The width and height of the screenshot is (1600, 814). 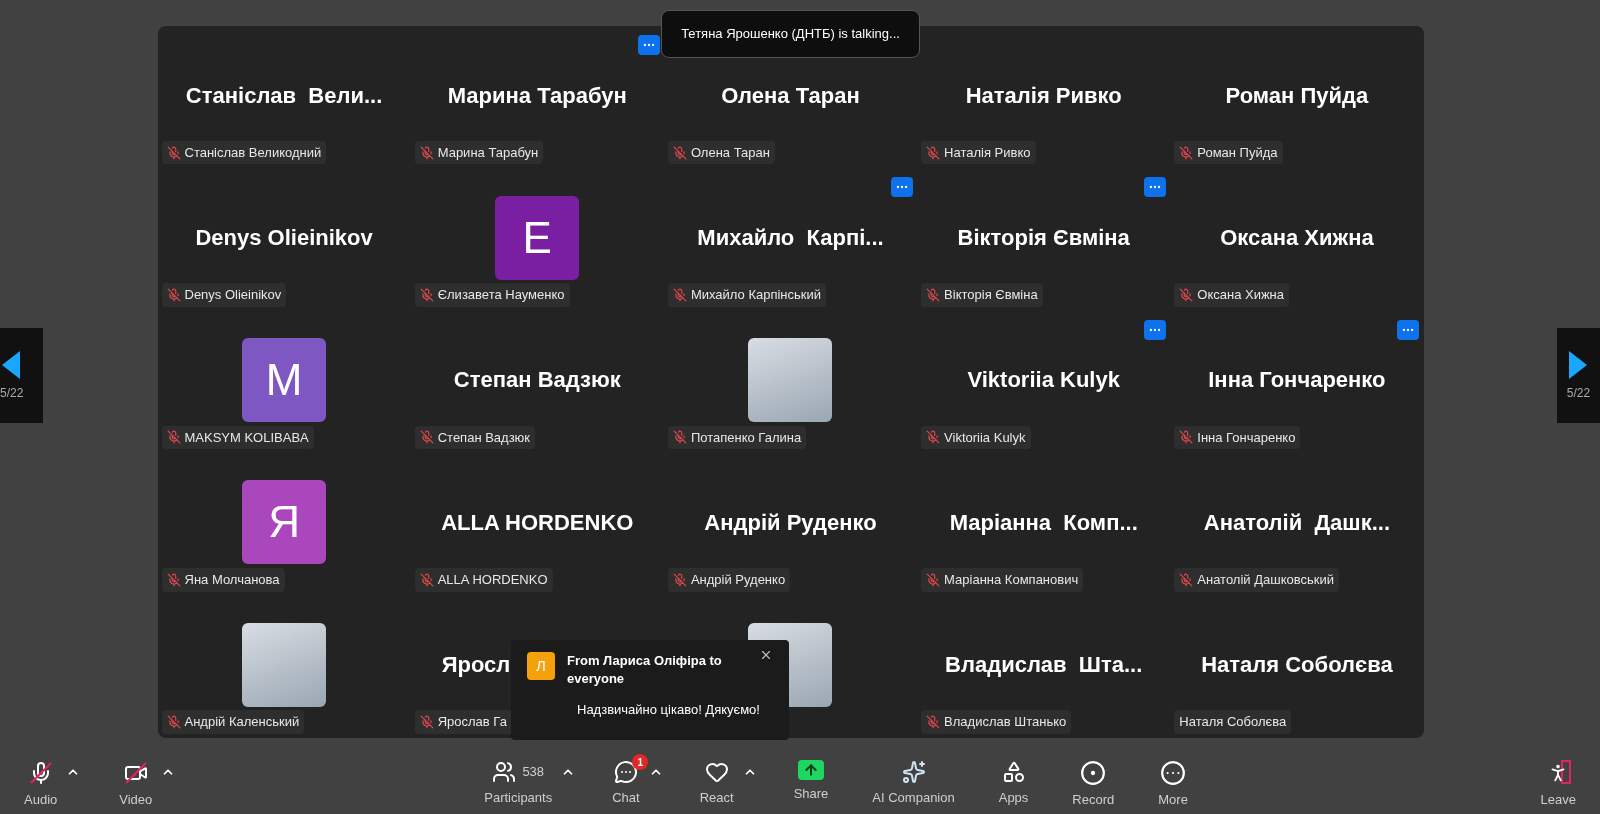 What do you see at coordinates (1246, 437) in the screenshot?
I see `participant-label: Інна Гончаренко` at bounding box center [1246, 437].